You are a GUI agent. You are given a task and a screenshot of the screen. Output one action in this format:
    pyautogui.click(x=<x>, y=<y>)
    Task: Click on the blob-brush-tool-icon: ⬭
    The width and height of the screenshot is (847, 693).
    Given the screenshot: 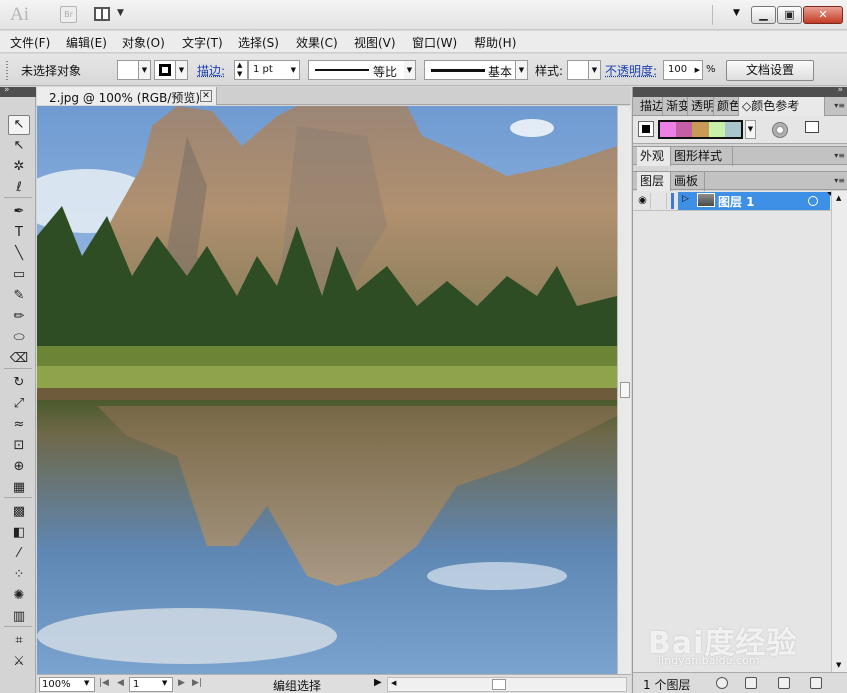 What is the action you would take?
    pyautogui.click(x=19, y=338)
    